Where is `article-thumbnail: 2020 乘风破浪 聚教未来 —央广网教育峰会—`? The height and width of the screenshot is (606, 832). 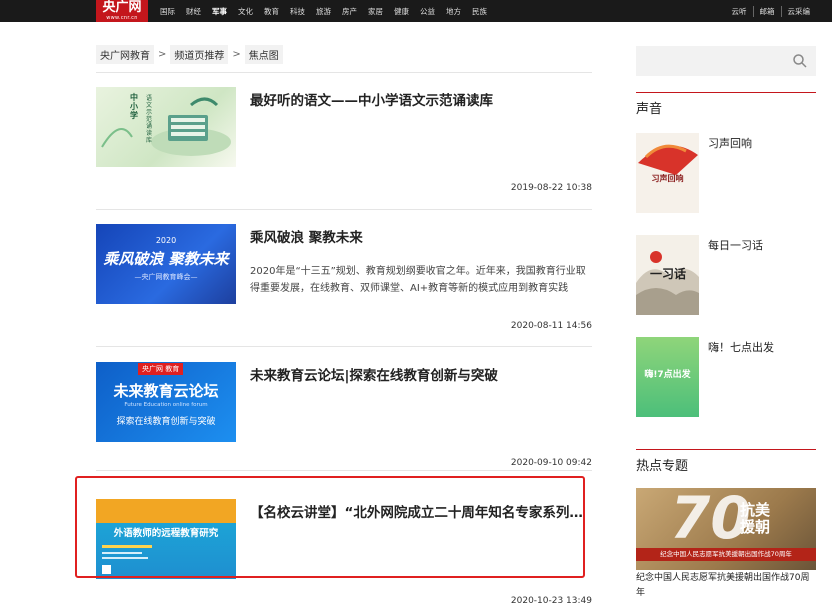
article-thumbnail: 2020 乘风破浪 聚教未来 —央广网教育峰会— is located at coordinates (166, 264).